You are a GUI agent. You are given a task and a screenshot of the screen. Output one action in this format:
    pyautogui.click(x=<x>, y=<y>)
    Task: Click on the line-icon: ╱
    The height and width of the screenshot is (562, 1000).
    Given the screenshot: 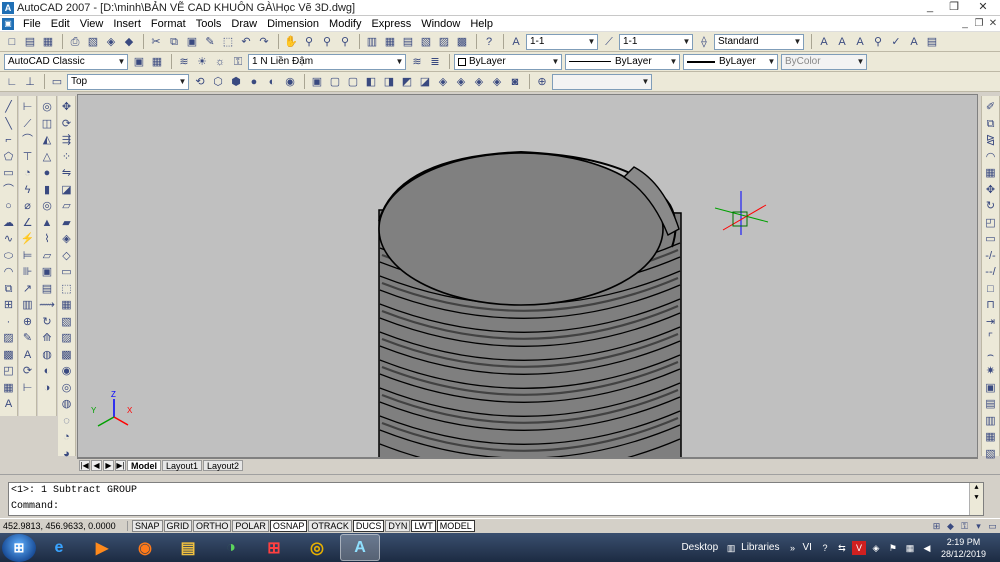 What is the action you would take?
    pyautogui.click(x=9, y=108)
    